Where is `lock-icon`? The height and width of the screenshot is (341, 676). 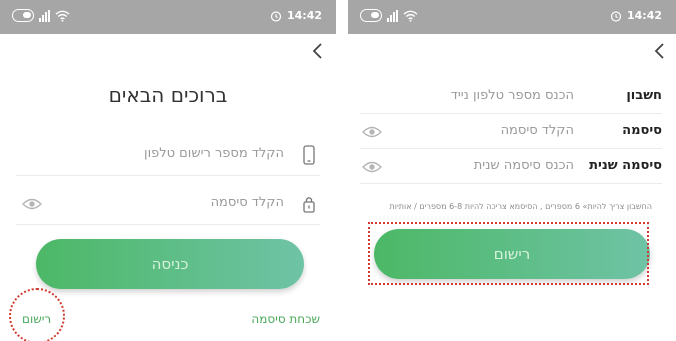
lock-icon is located at coordinates (309, 205).